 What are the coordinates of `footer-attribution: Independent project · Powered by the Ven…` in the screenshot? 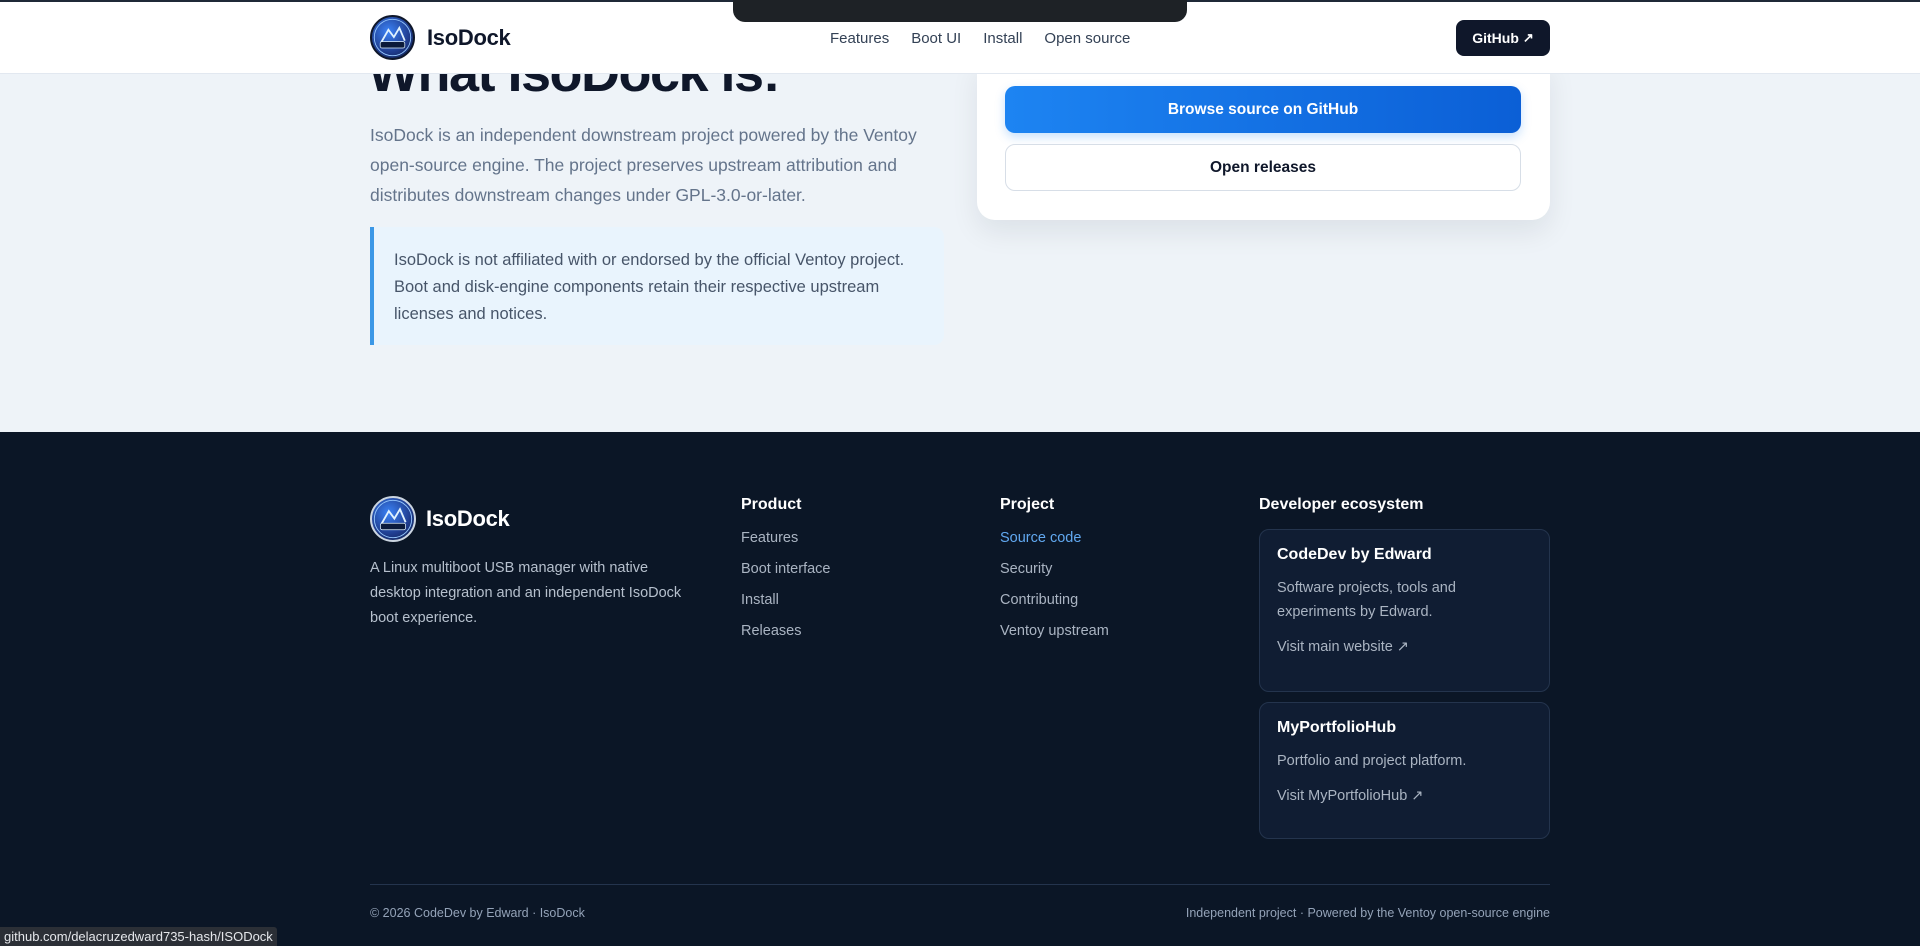 It's located at (1367, 913).